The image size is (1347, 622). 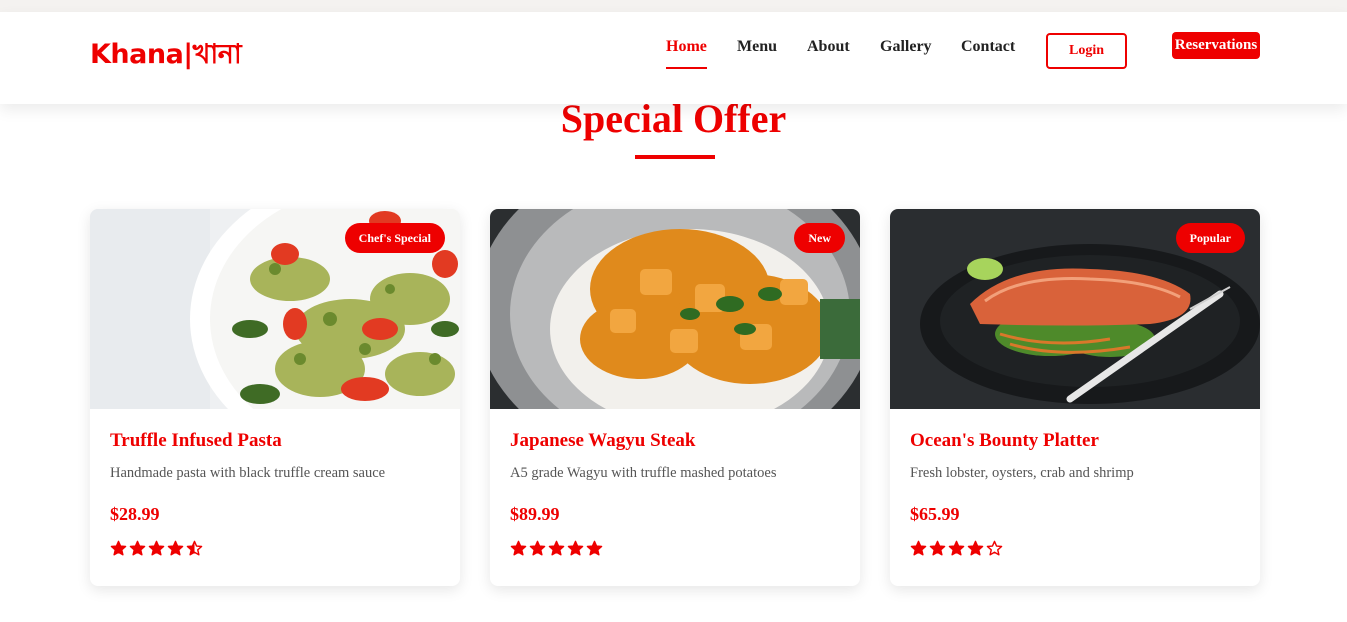 I want to click on nav-link-menu: Menu, so click(x=757, y=47).